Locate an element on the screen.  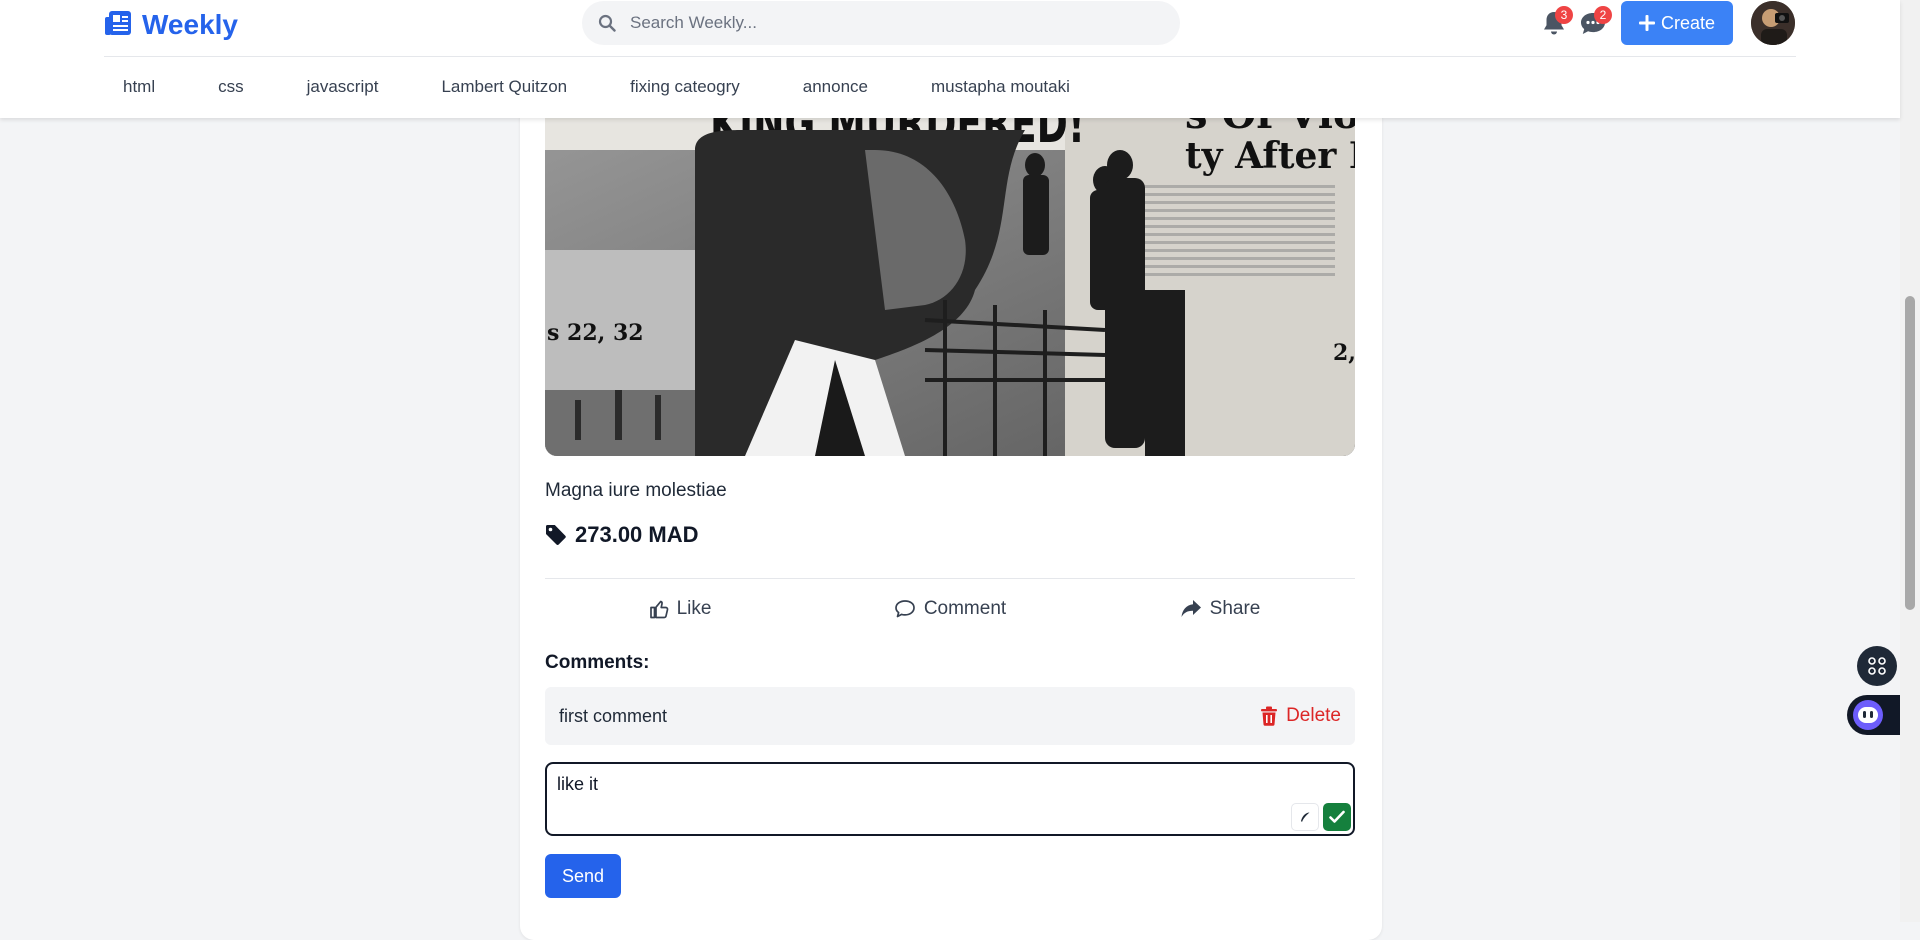
send-button: Send is located at coordinates (583, 876).